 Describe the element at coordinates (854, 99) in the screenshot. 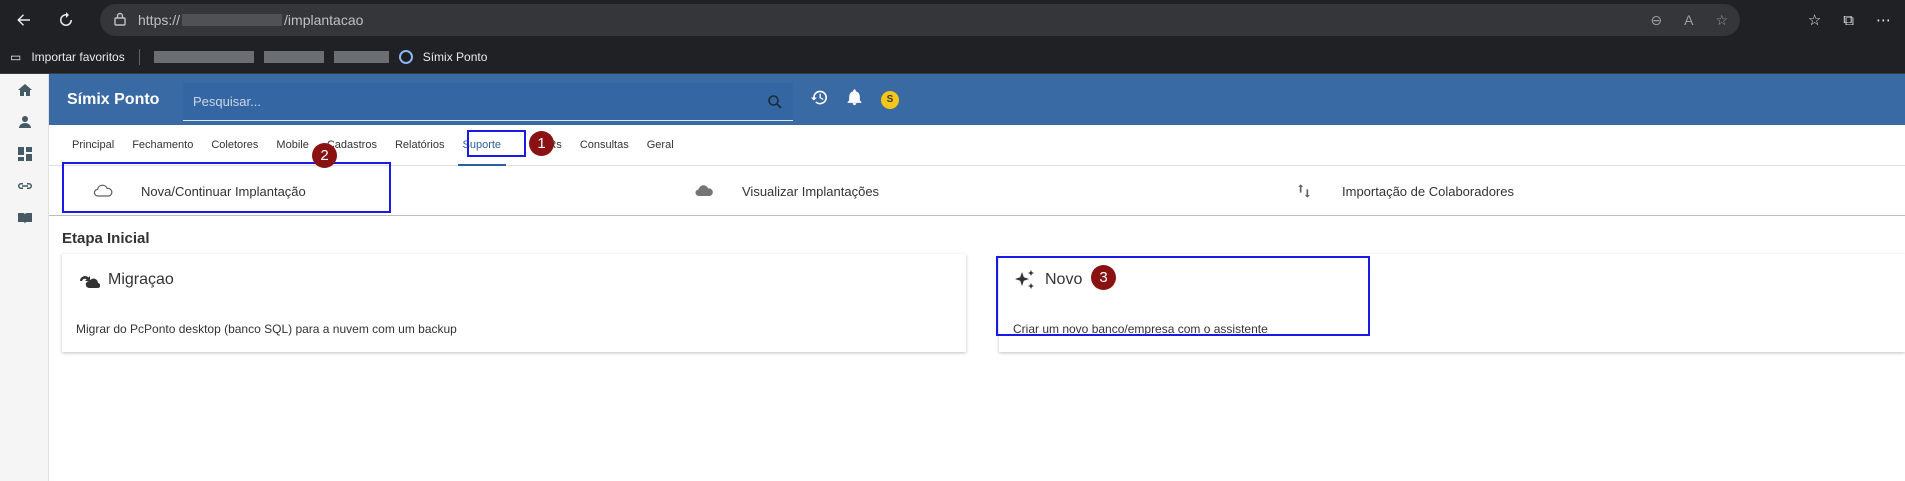

I see `bell-icon` at that location.